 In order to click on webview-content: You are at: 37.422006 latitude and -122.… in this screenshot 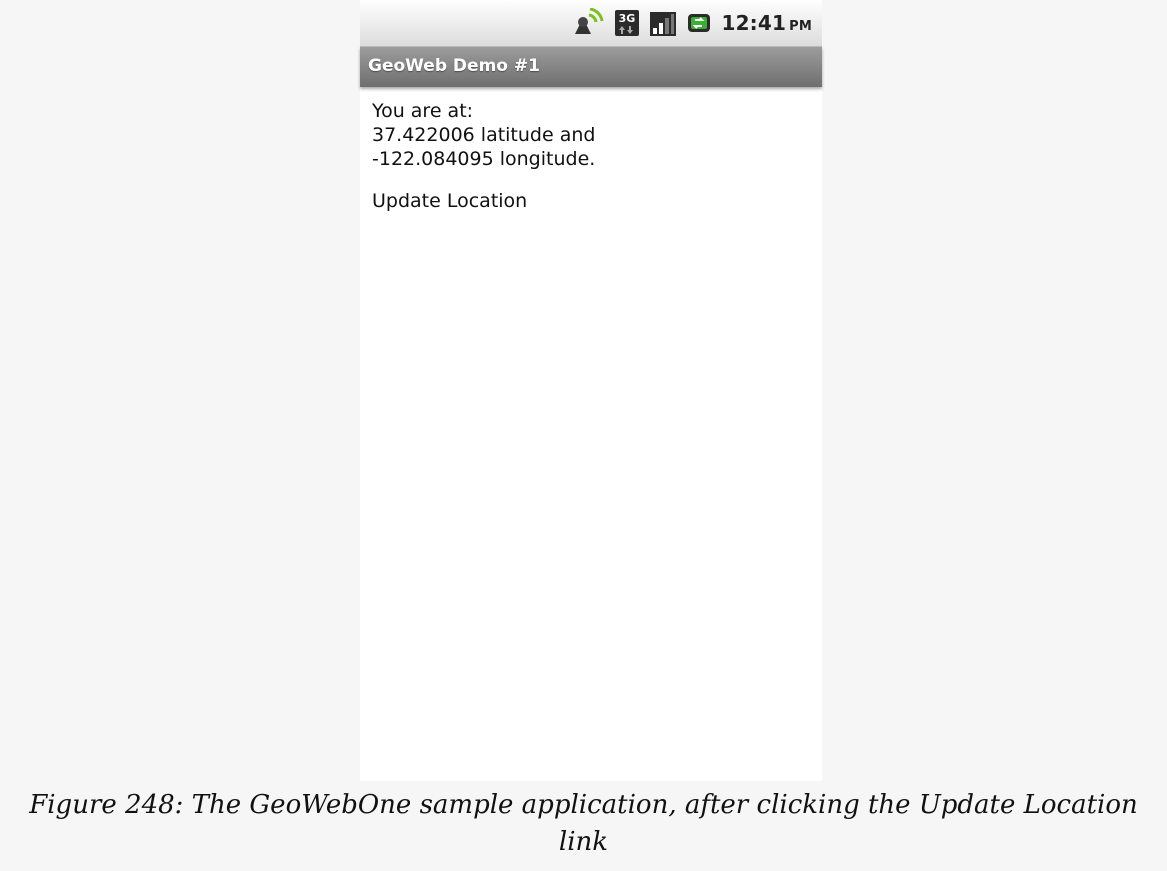, I will do `click(592, 156)`.